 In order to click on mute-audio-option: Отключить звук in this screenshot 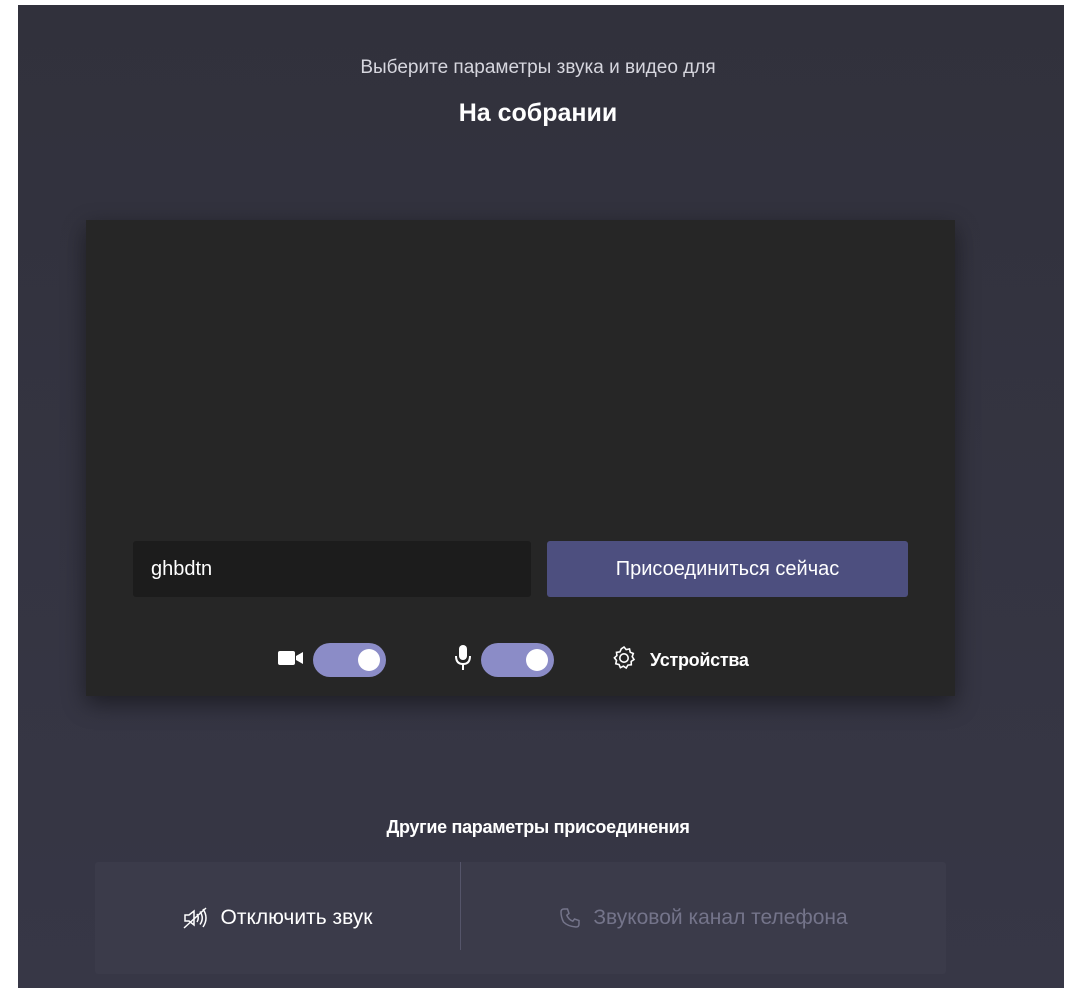, I will do `click(277, 918)`.